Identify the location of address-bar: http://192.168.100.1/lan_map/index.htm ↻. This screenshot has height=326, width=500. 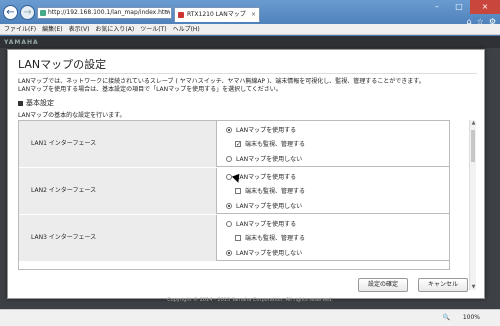
(104, 13).